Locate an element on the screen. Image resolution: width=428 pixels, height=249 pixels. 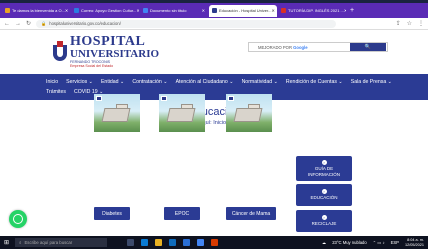
whatsapp-button is located at coordinates (18, 219).